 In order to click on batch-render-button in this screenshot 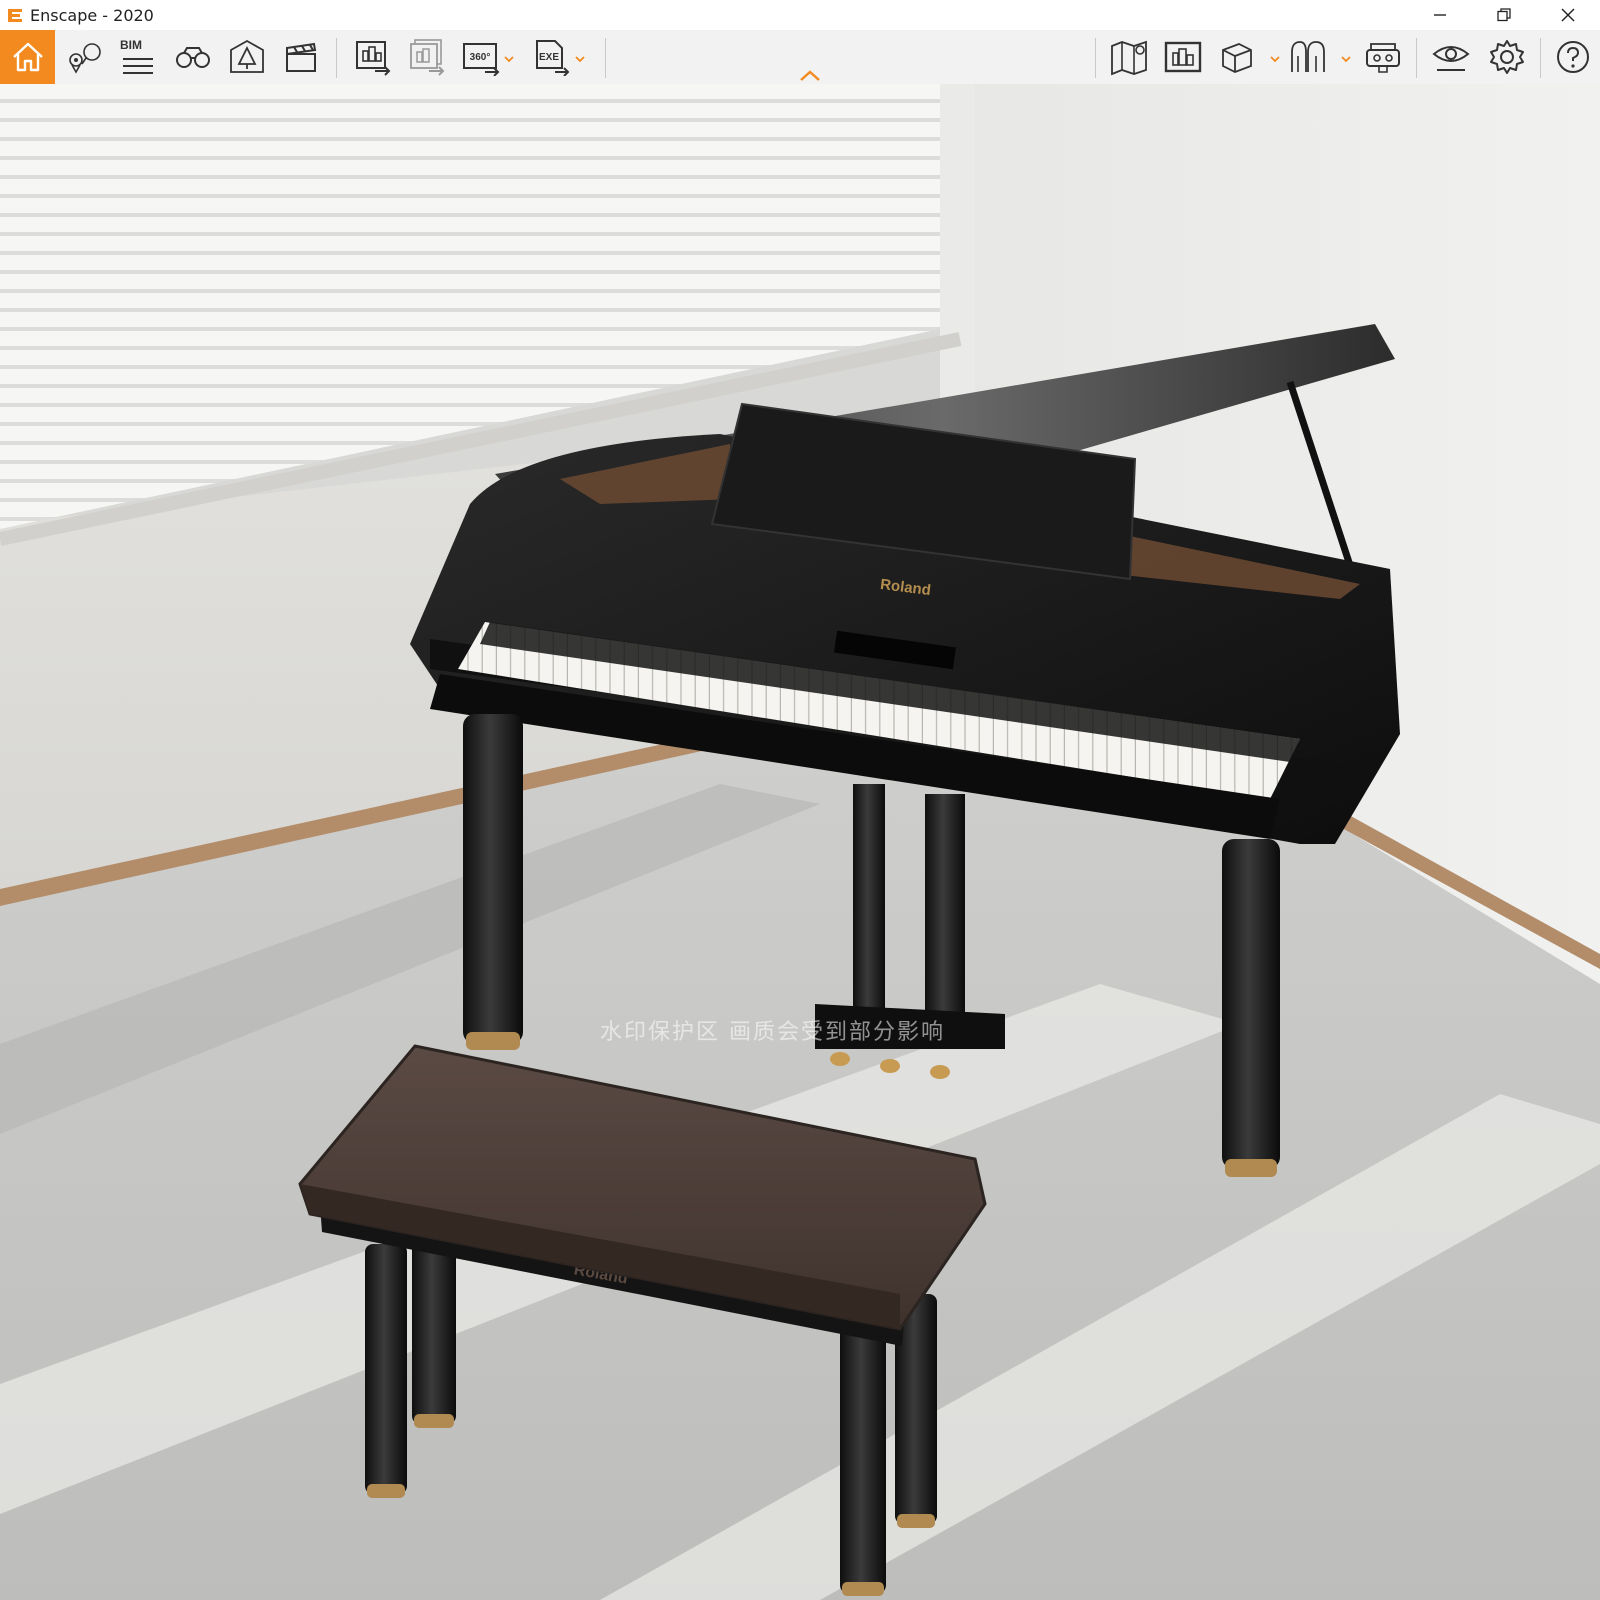, I will do `click(427, 57)`.